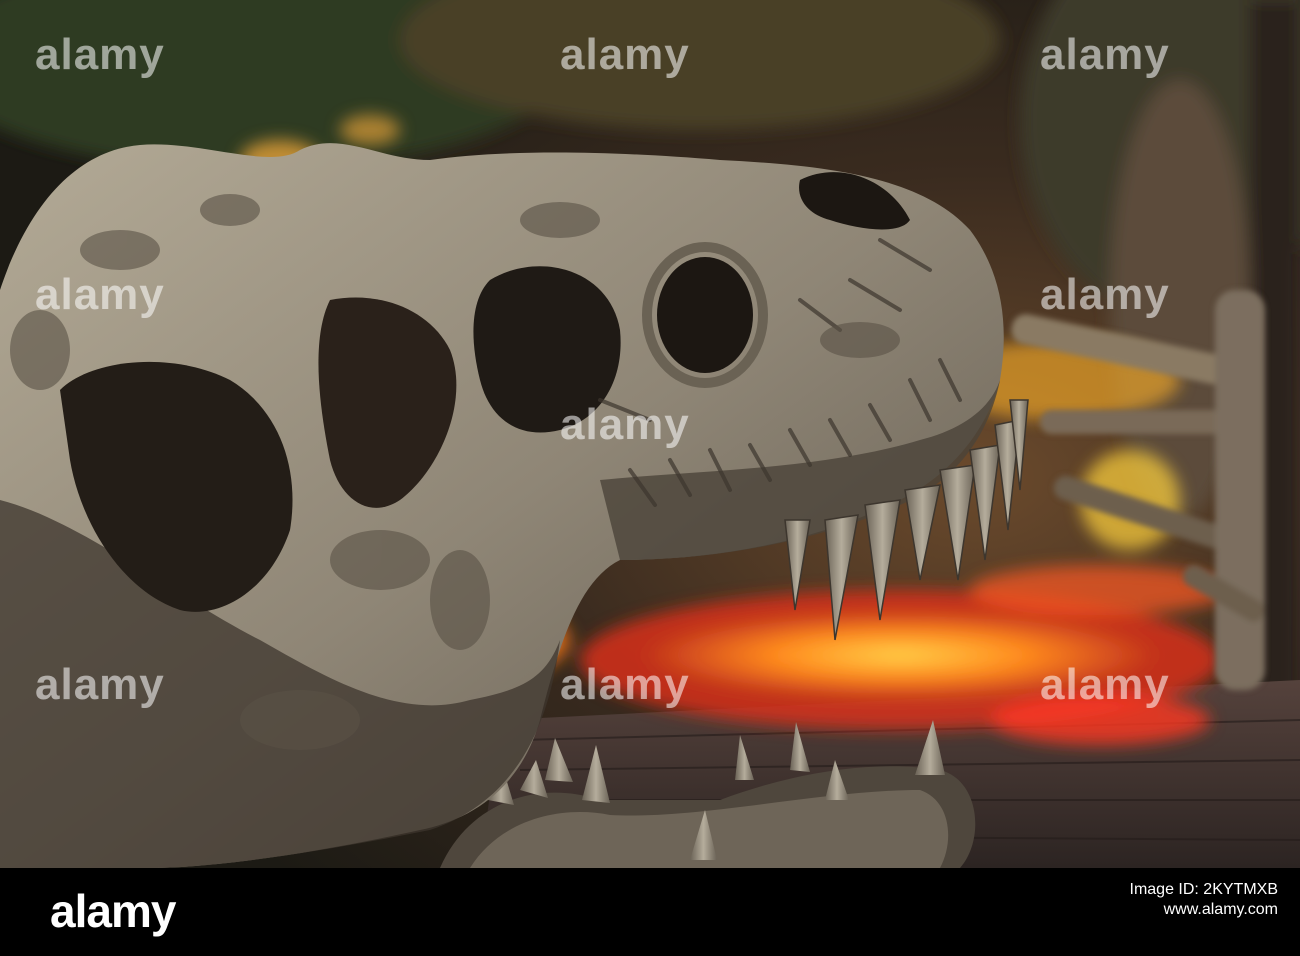  What do you see at coordinates (705, 315) in the screenshot?
I see `eye-socket` at bounding box center [705, 315].